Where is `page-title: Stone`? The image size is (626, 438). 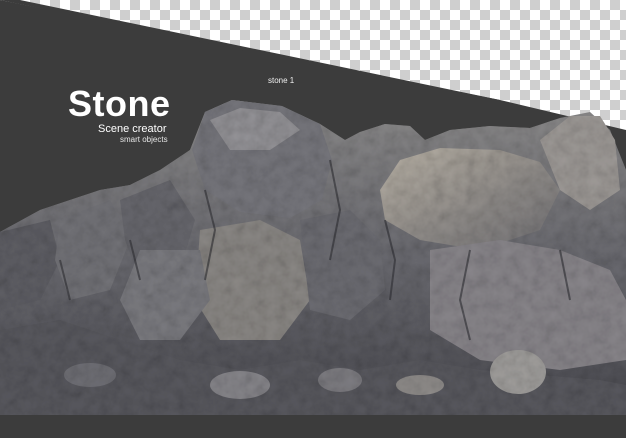
page-title: Stone is located at coordinates (119, 103).